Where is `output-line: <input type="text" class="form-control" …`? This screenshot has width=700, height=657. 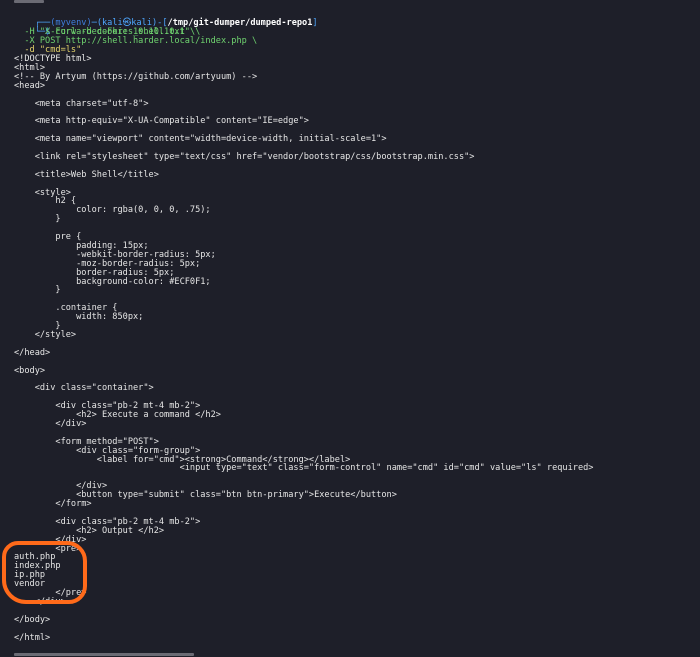
output-line: <input type="text" class="form-control" … is located at coordinates (304, 468).